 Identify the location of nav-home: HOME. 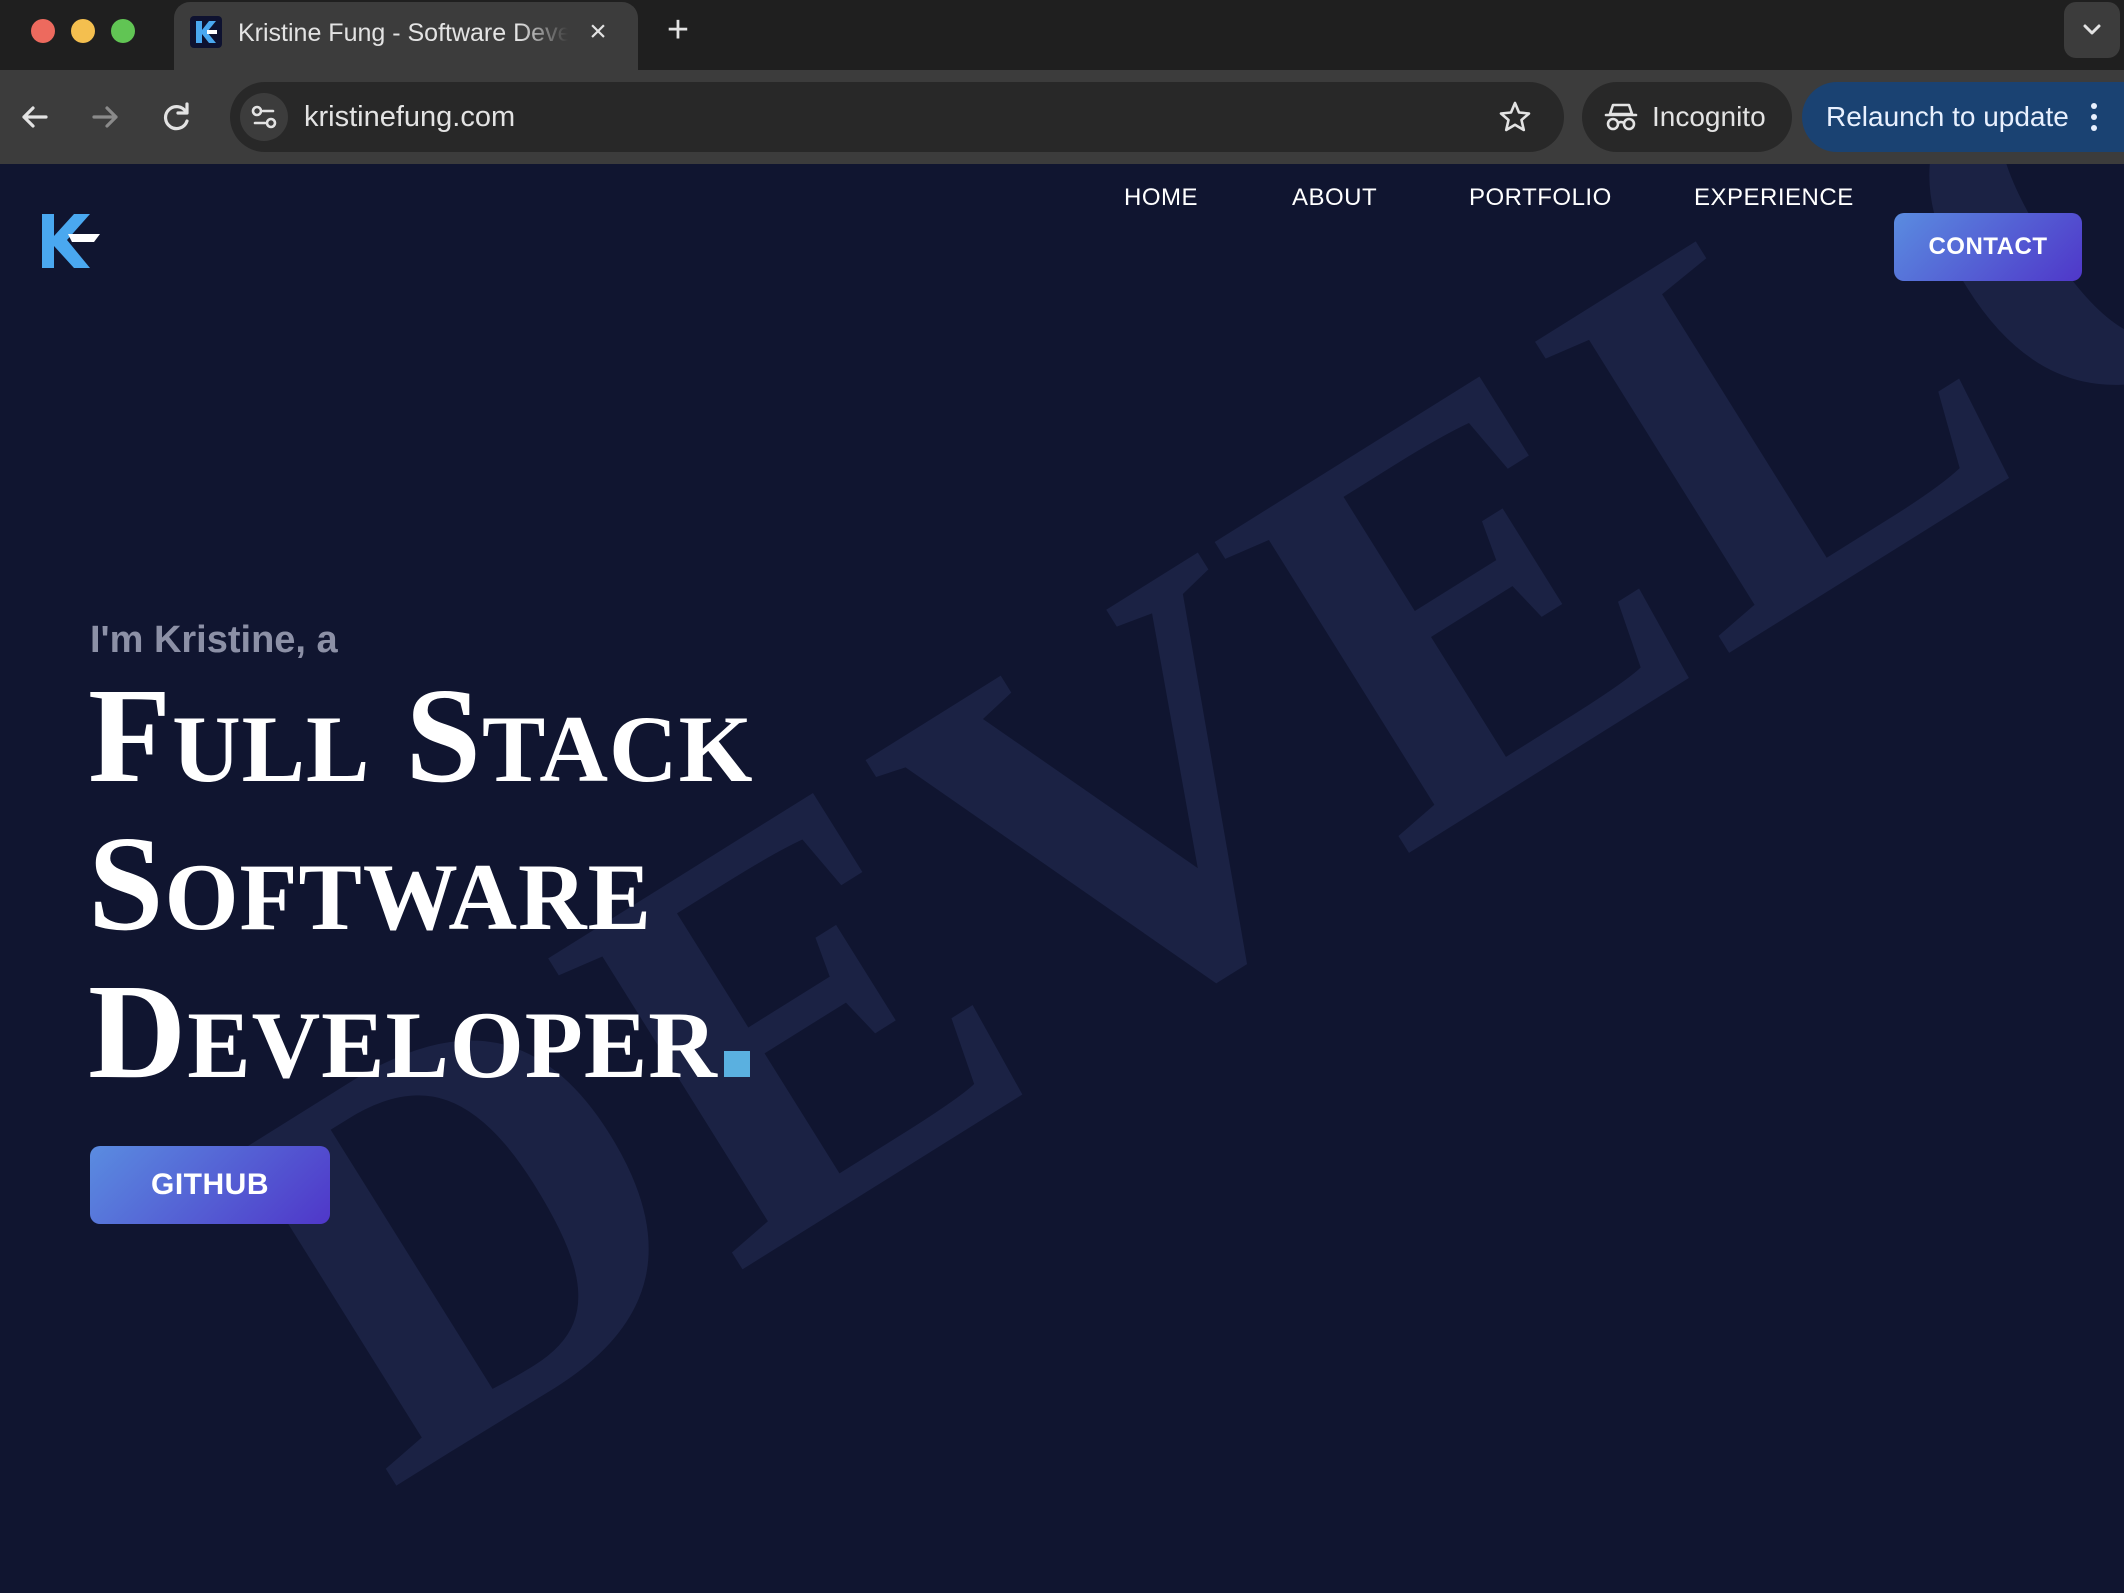
(1161, 198).